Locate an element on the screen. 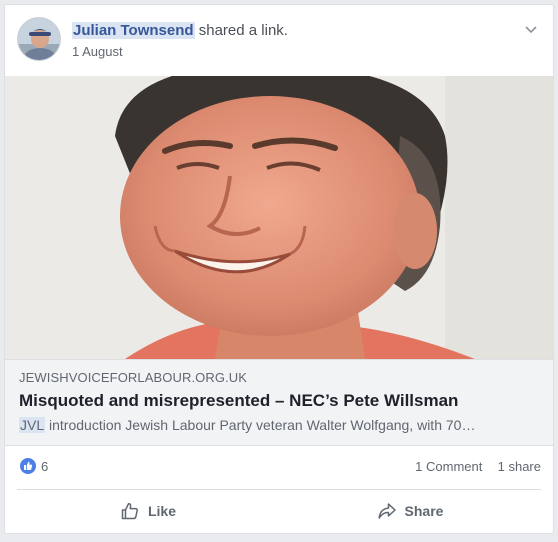 This screenshot has width=558, height=542. like-count: 6 is located at coordinates (44, 466).